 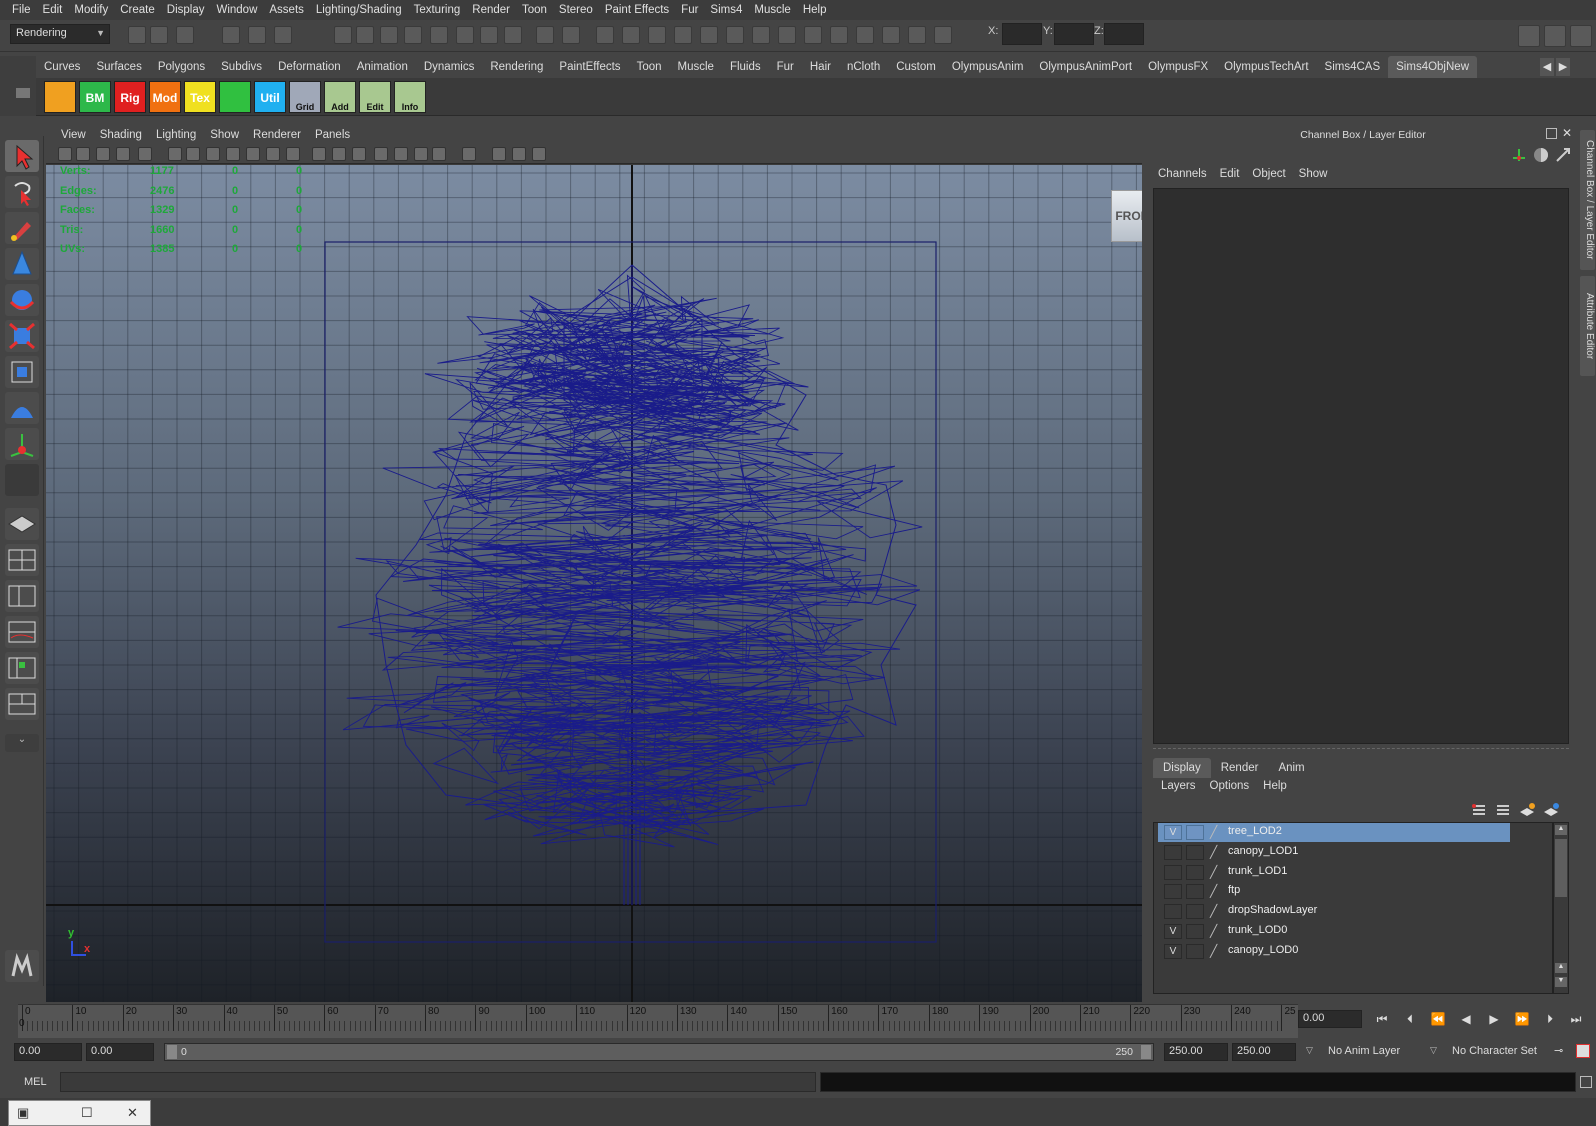 I want to click on script-editor-icon, so click(x=1586, y=1082).